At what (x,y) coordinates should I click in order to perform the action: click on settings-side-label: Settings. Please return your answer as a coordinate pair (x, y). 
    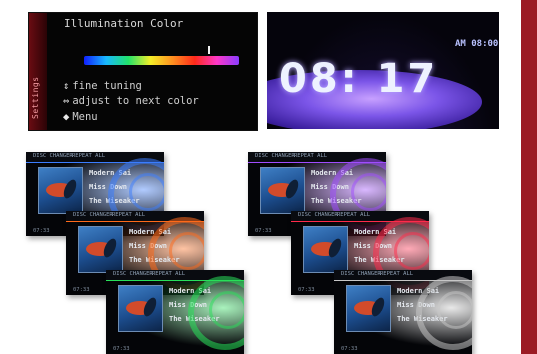
    Looking at the image, I should click on (35, 97).